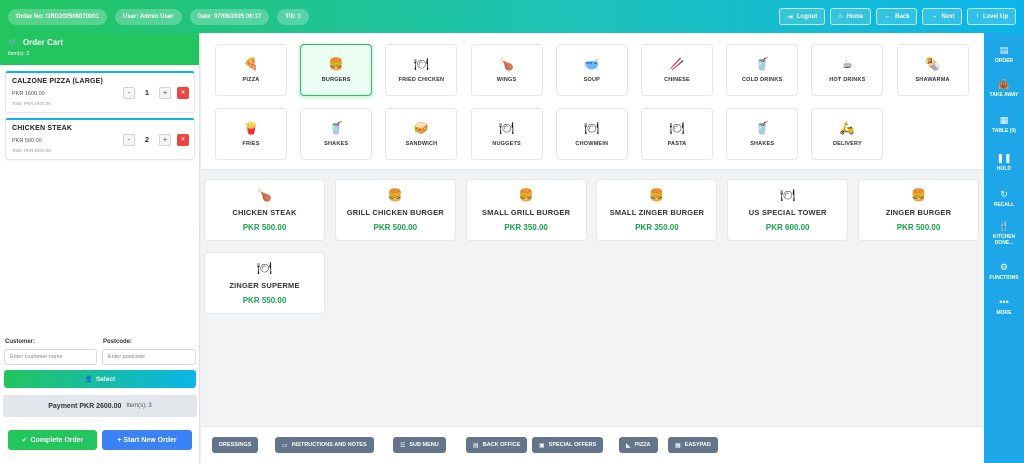 The image size is (1024, 463). I want to click on category-chowmein: 🍽 CHOWMEIN, so click(591, 134).